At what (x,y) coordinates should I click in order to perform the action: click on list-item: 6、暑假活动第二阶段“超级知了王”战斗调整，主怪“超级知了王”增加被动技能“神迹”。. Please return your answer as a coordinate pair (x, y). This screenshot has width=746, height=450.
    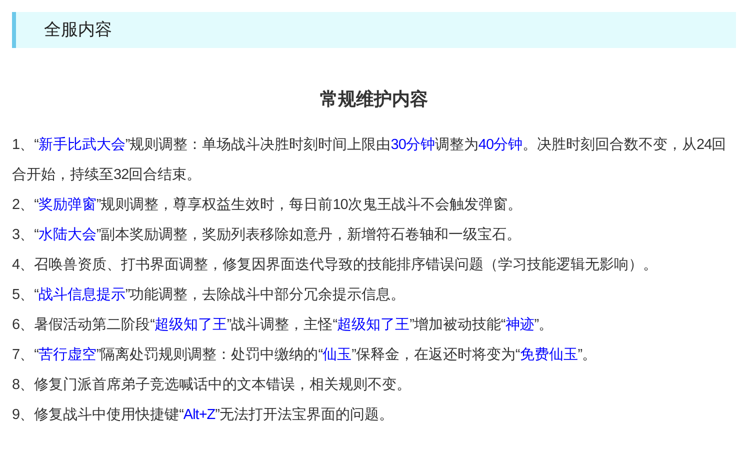
    Looking at the image, I should click on (283, 325).